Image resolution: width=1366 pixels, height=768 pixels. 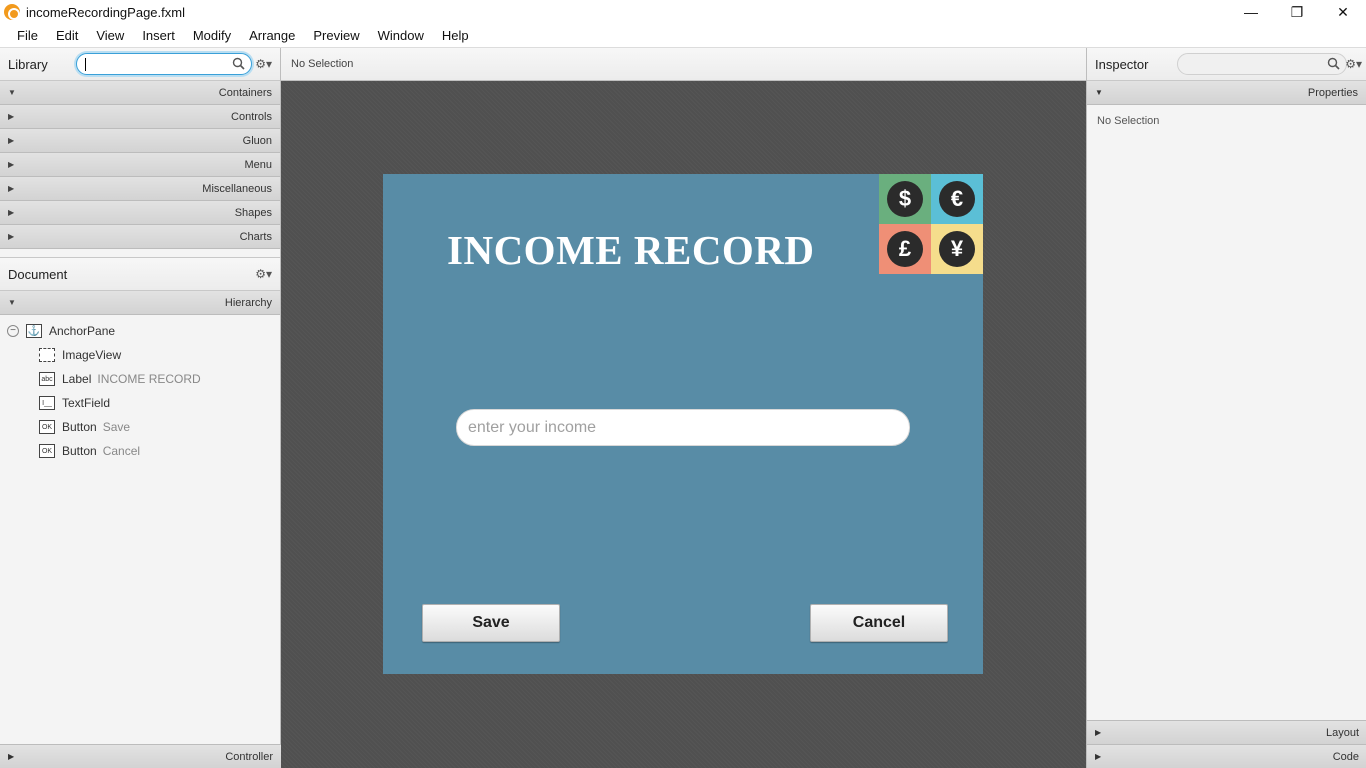 What do you see at coordinates (140, 427) in the screenshot?
I see `tree-item-button-save: OK Button Save` at bounding box center [140, 427].